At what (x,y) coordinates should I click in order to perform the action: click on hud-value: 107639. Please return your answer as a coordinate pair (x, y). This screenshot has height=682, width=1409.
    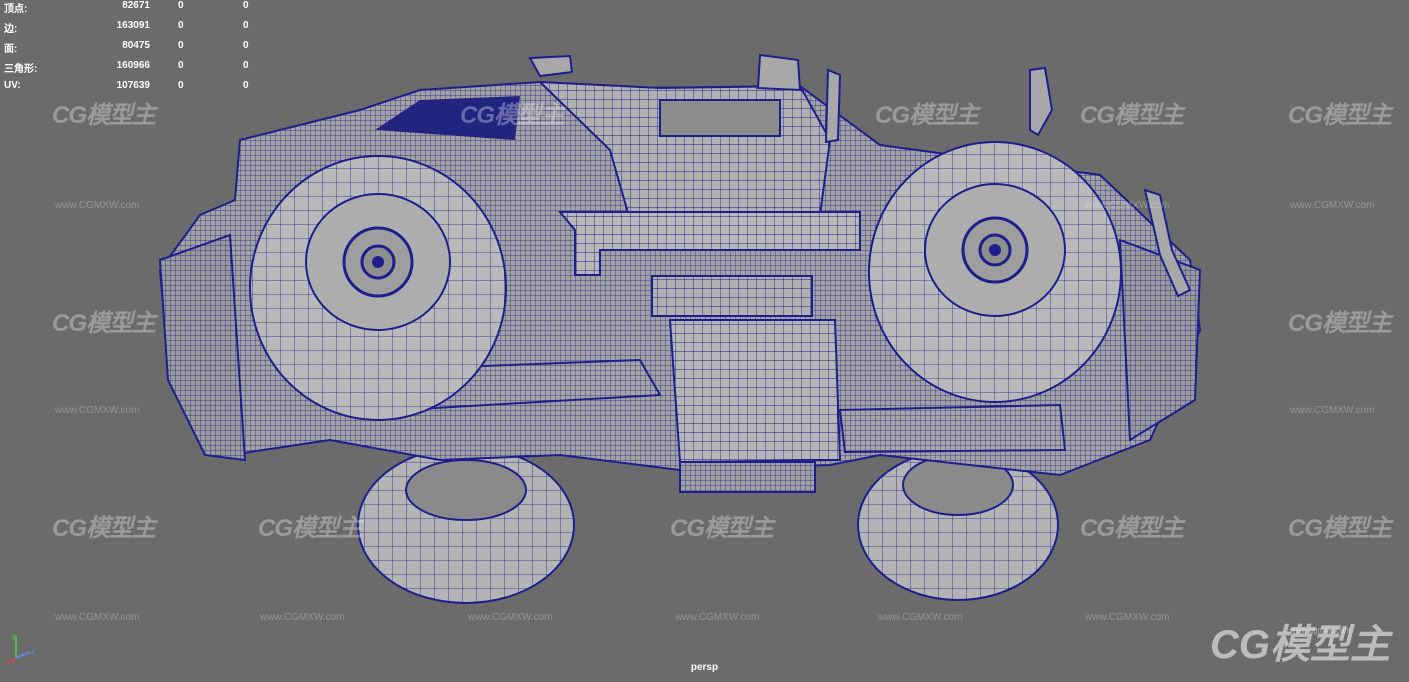
    Looking at the image, I should click on (133, 85).